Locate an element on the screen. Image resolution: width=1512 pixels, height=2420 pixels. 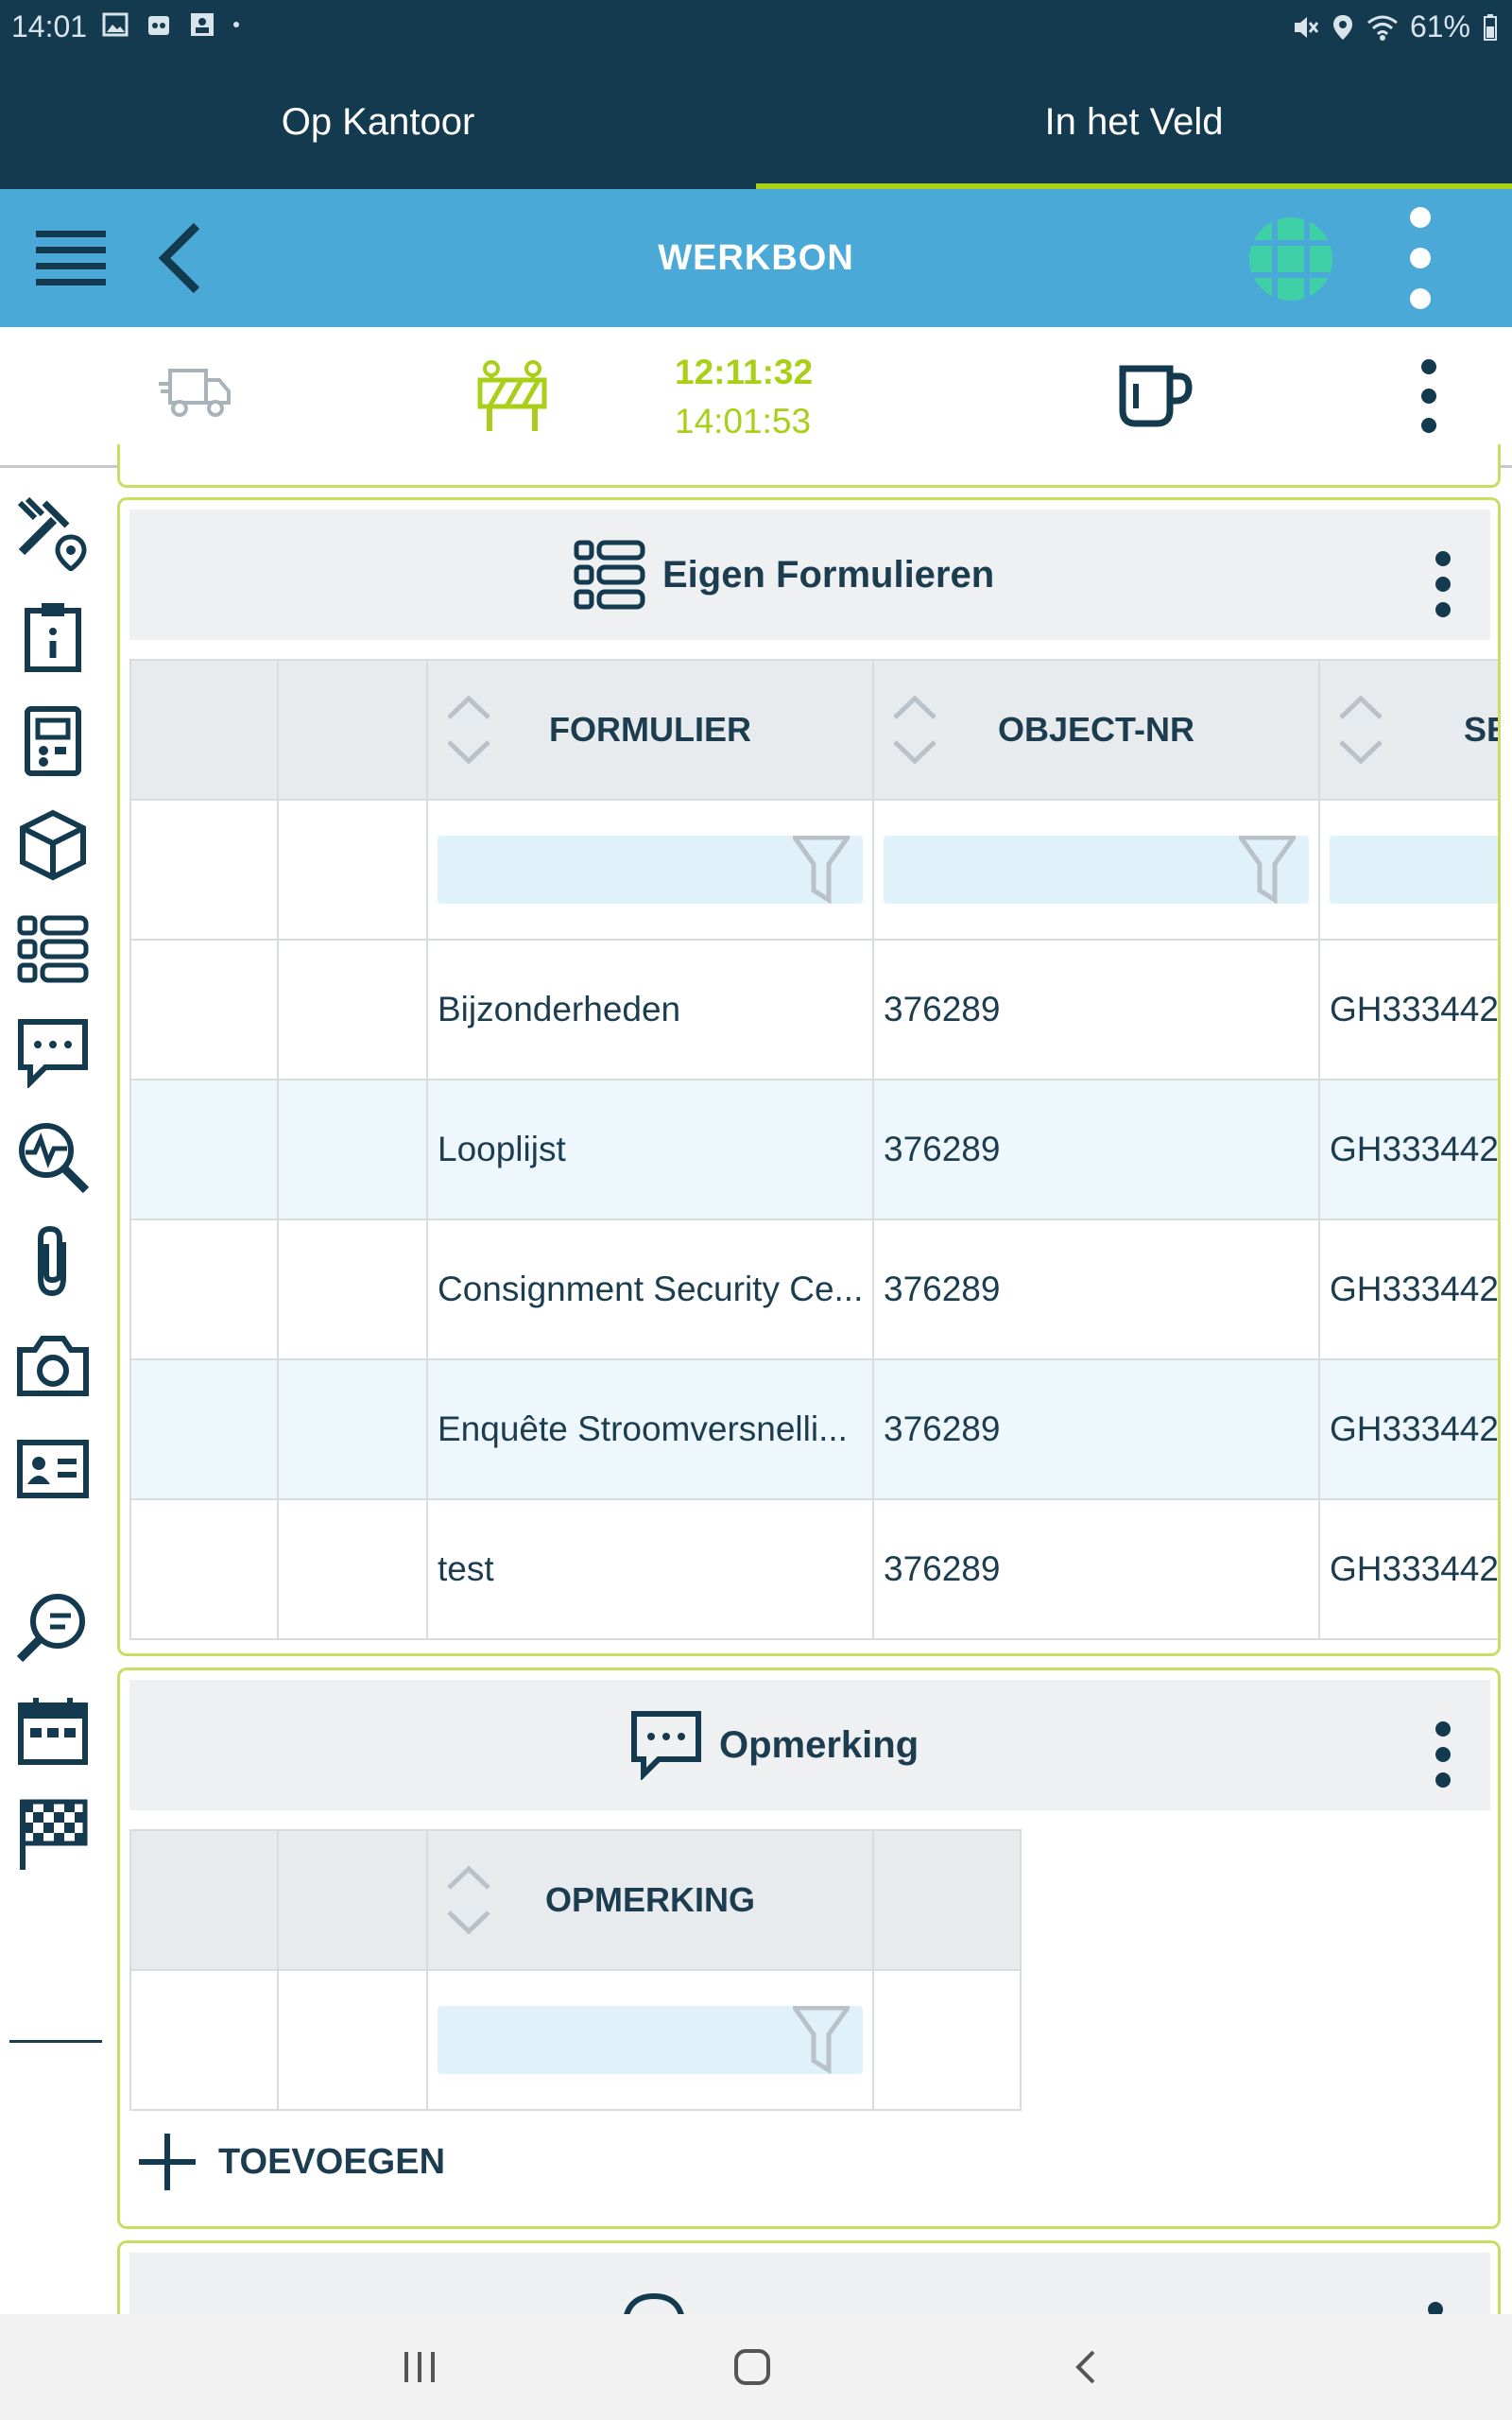
tab-op-kantoor: Op Kantoor is located at coordinates (378, 122).